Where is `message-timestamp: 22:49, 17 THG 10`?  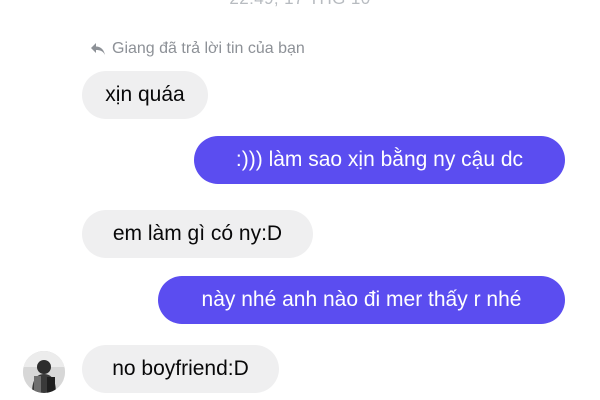
message-timestamp: 22:49, 17 THG 10 is located at coordinates (300, 4).